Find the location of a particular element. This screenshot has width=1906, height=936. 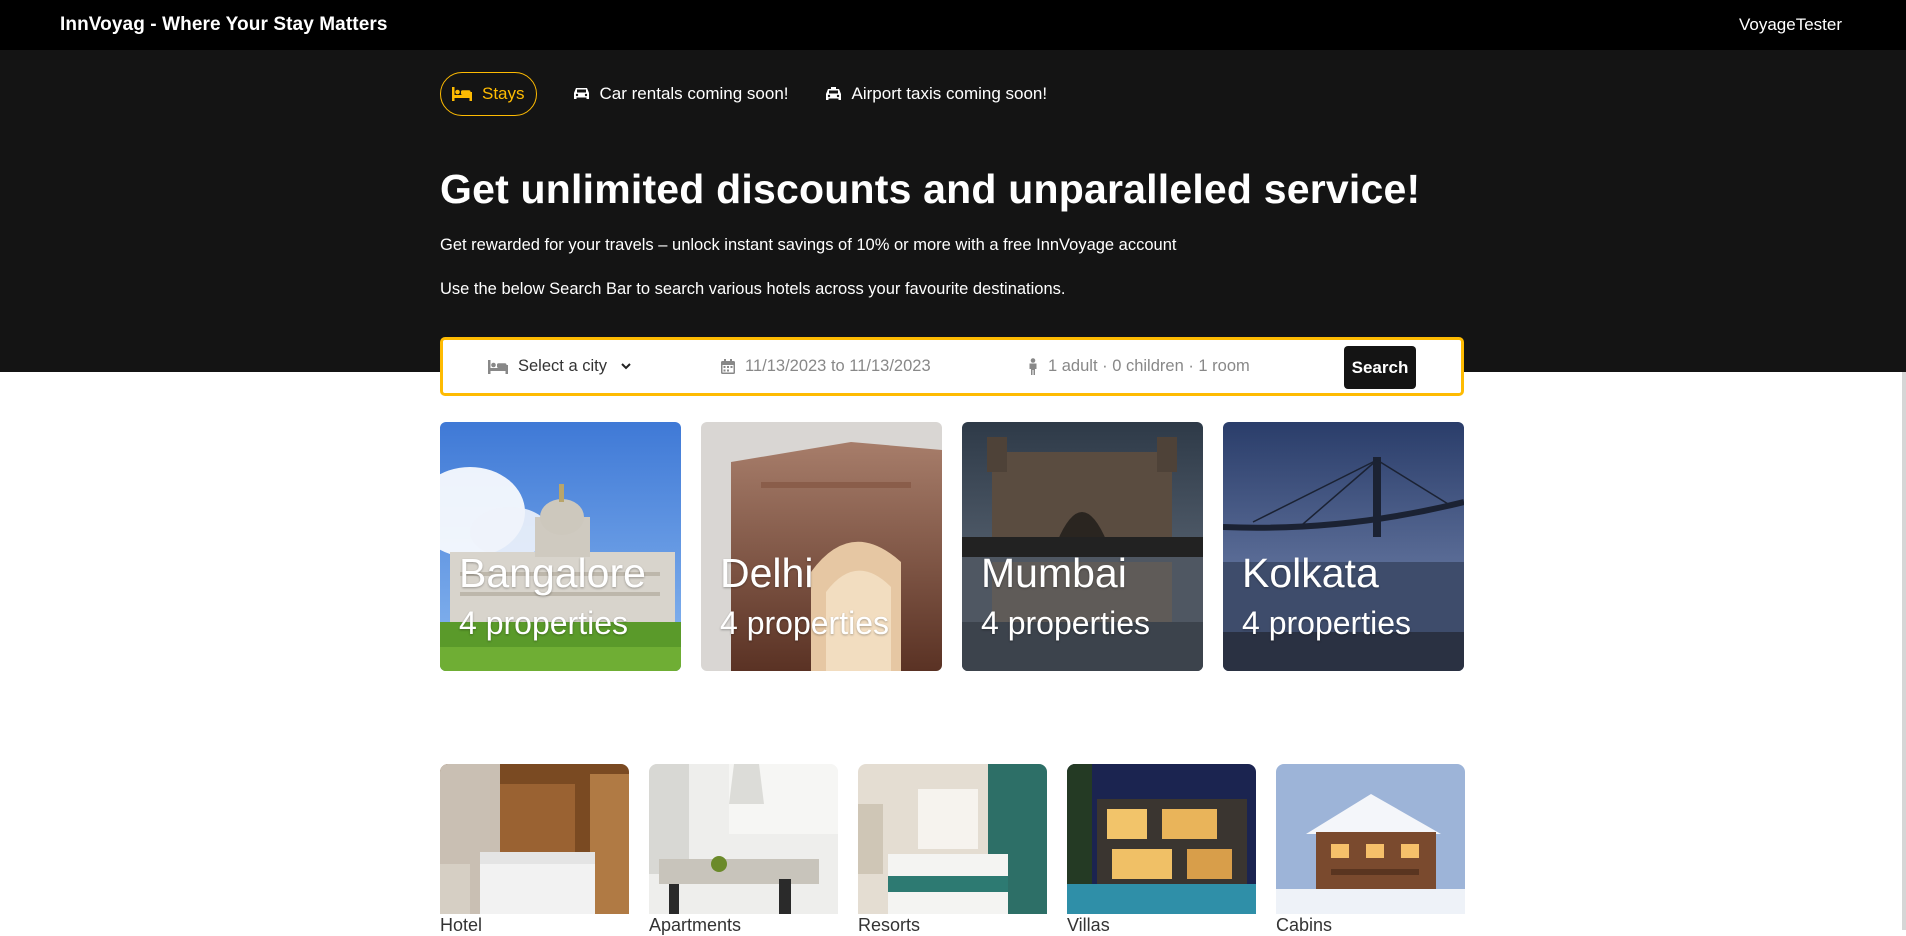

property-types: Hotel Apartments Resorts Villas Cabins is located at coordinates (952, 850).